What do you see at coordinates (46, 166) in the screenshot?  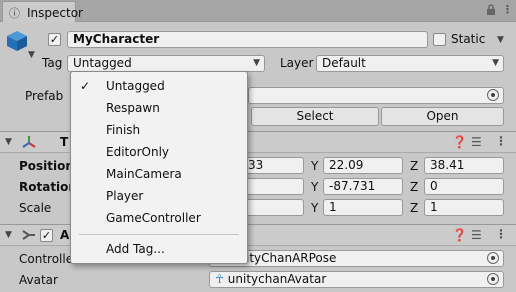 I see `position-label: Position` at bounding box center [46, 166].